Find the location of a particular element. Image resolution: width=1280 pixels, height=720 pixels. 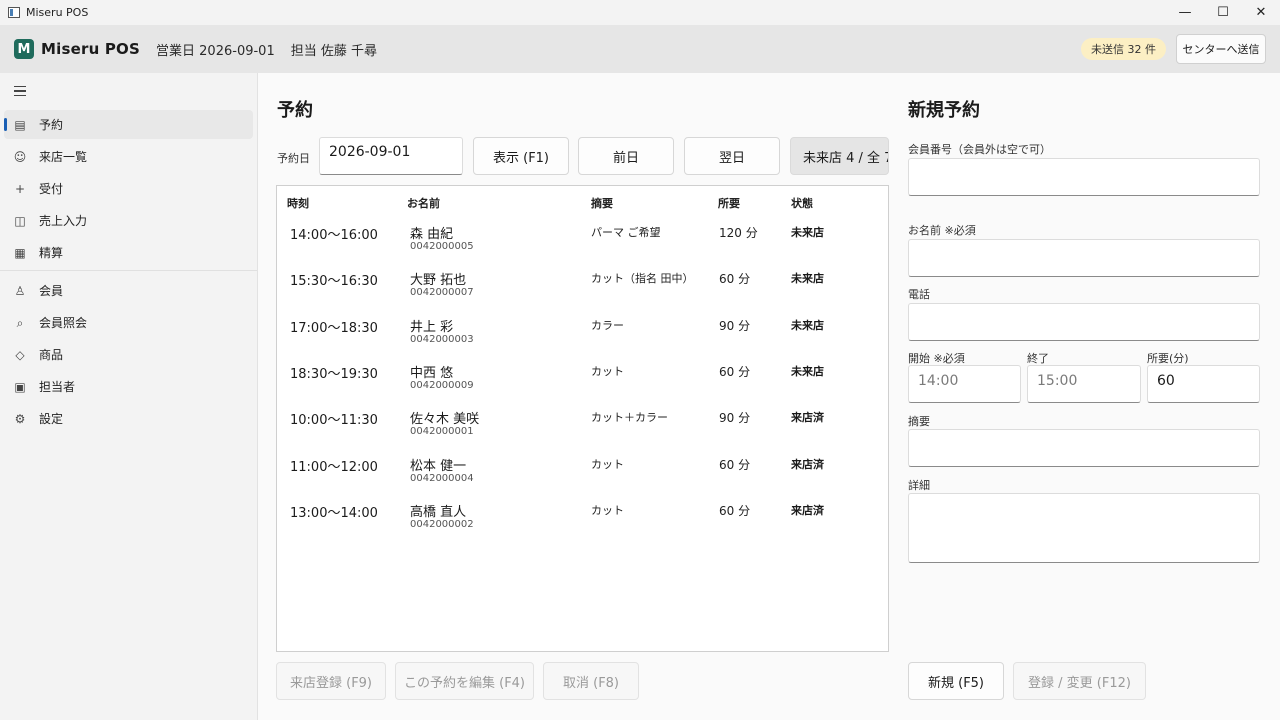

show-button: 表示 (F1) is located at coordinates (521, 156).